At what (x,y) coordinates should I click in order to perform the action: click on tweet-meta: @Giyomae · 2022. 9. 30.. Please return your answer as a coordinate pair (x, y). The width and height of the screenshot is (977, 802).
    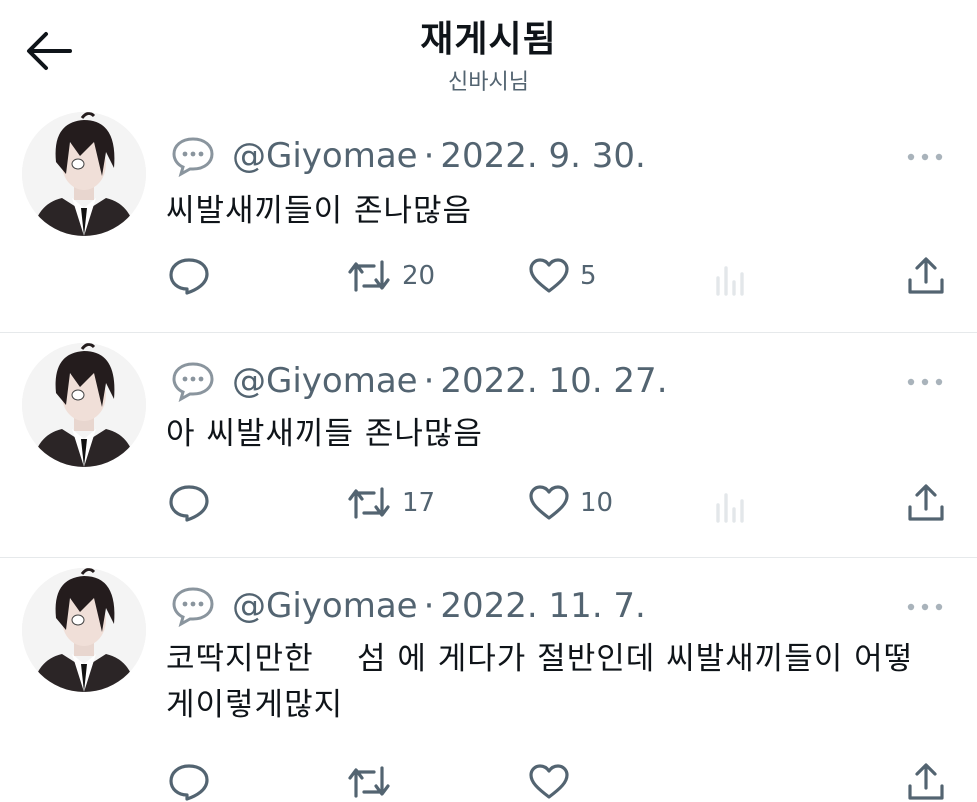
    Looking at the image, I should click on (408, 156).